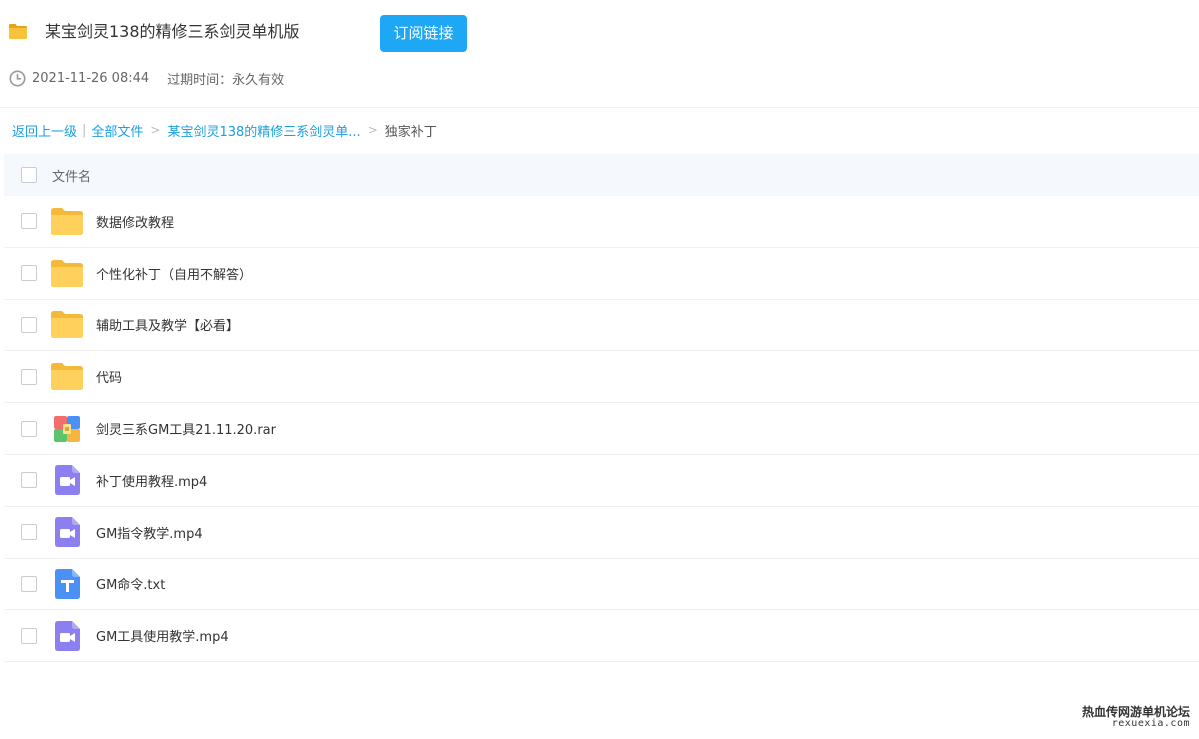 Image resolution: width=1199 pixels, height=739 pixels. Describe the element at coordinates (601, 636) in the screenshot. I see `file-row: GM工具使用教学.mp4` at that location.